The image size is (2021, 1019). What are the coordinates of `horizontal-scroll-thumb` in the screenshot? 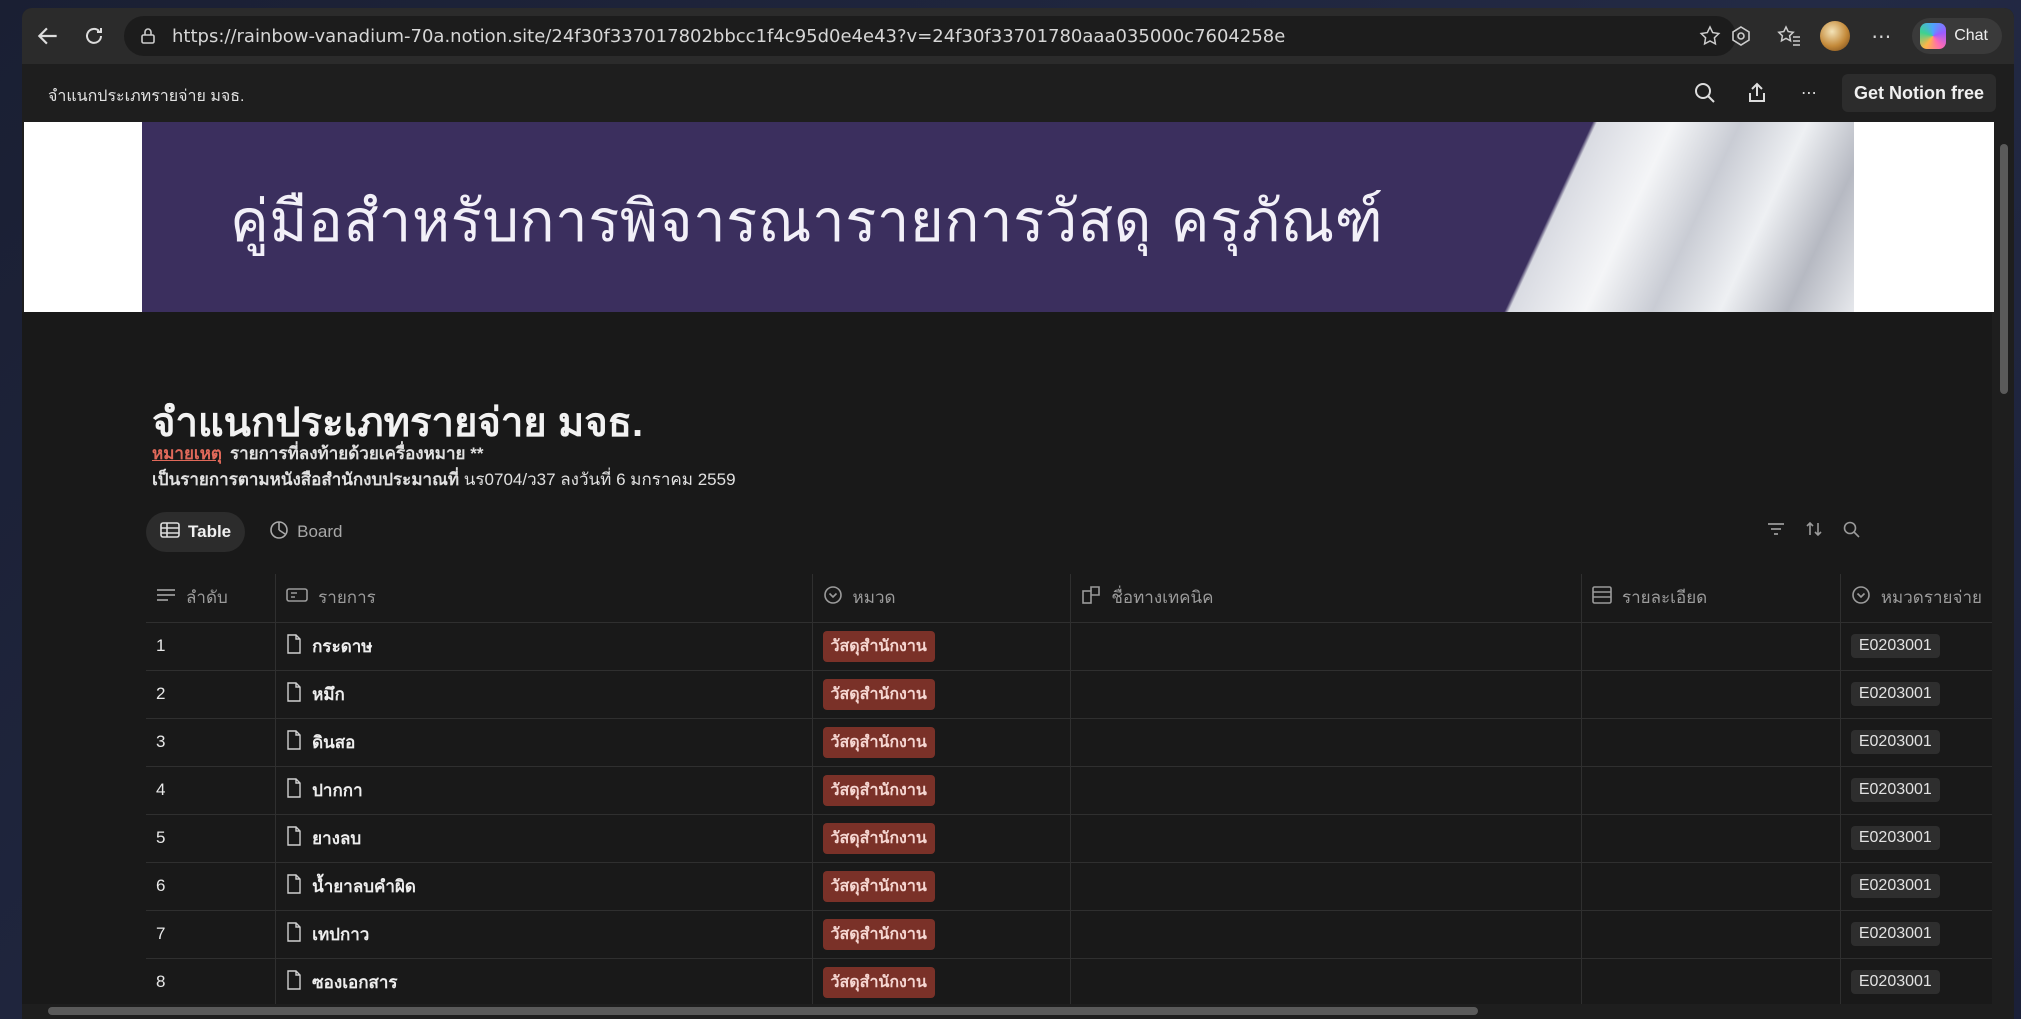 It's located at (763, 1011).